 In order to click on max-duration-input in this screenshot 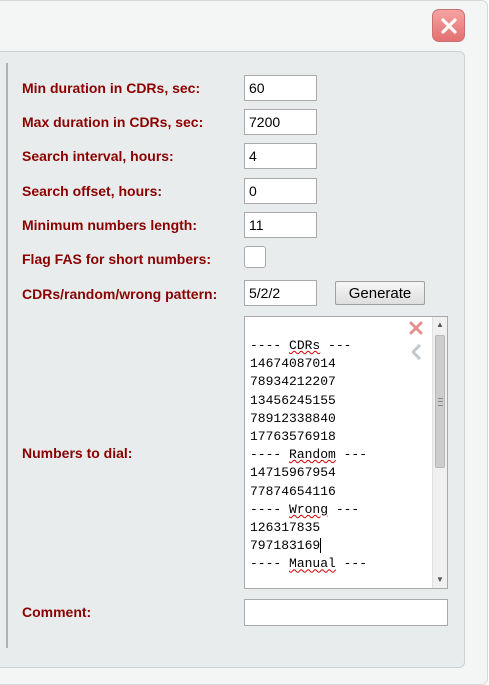, I will do `click(280, 122)`.